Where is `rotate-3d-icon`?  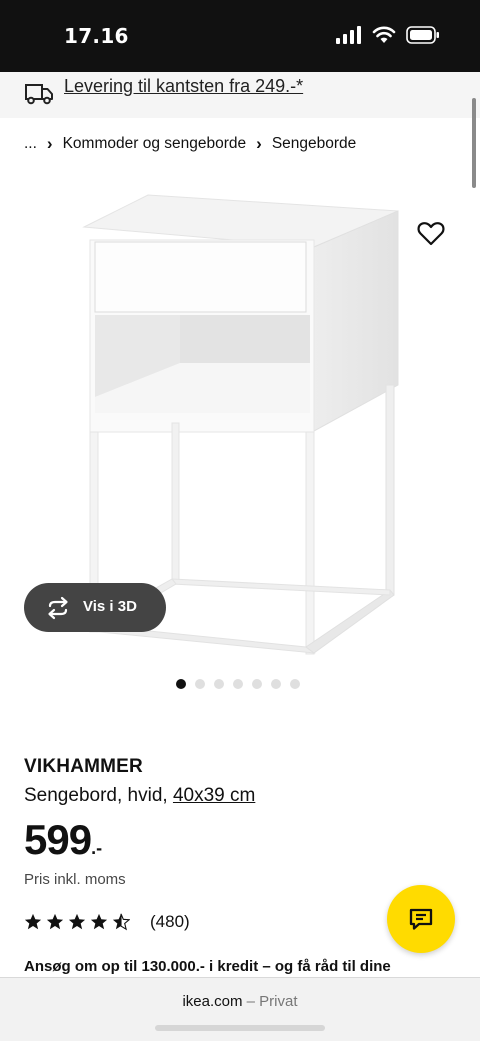 rotate-3d-icon is located at coordinates (58, 608).